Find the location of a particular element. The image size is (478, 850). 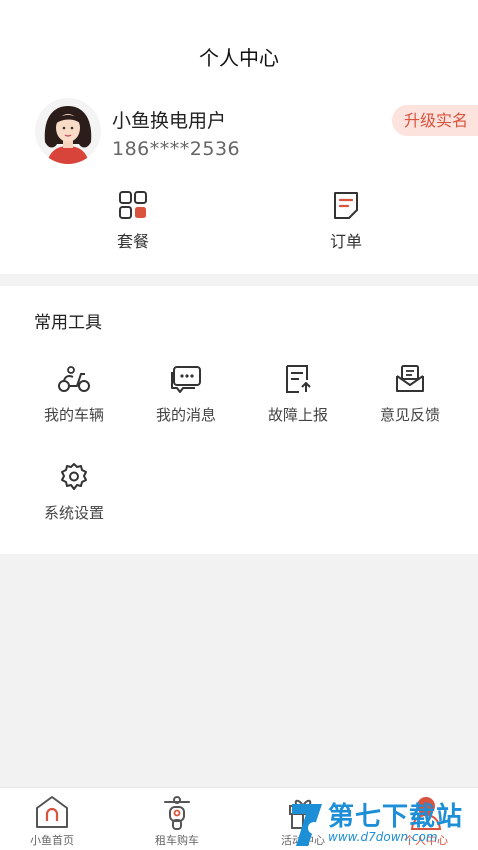

tab-rent-buy: 租车购车 is located at coordinates (177, 821).